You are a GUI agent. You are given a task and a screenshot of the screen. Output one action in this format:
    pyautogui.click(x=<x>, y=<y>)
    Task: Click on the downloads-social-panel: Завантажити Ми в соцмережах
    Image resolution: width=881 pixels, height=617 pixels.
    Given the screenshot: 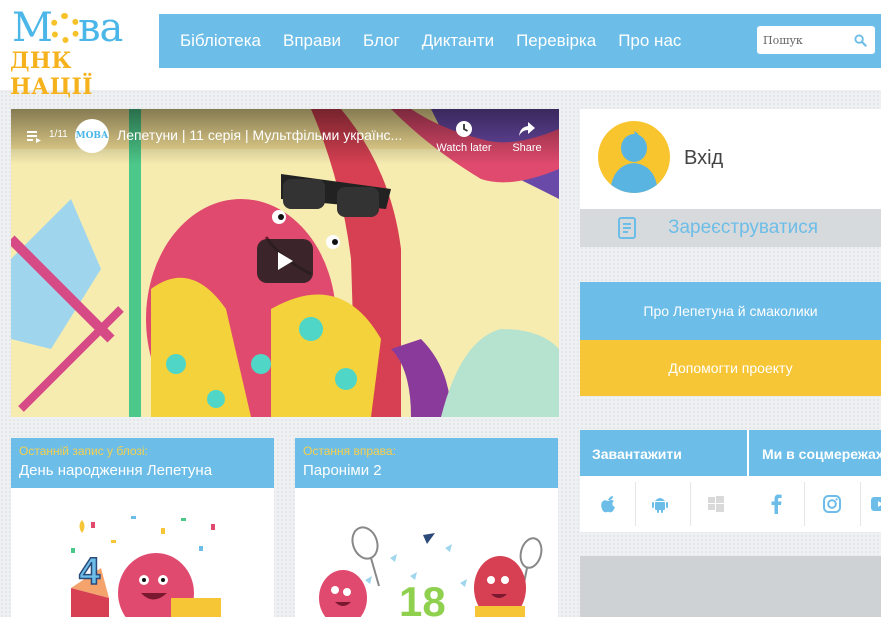 What is the action you would take?
    pyautogui.click(x=730, y=481)
    